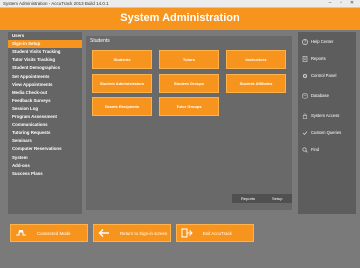 The width and height of the screenshot is (360, 268). Describe the element at coordinates (45, 166) in the screenshot. I see `sidebar-item-add-ons: Add-ons` at that location.